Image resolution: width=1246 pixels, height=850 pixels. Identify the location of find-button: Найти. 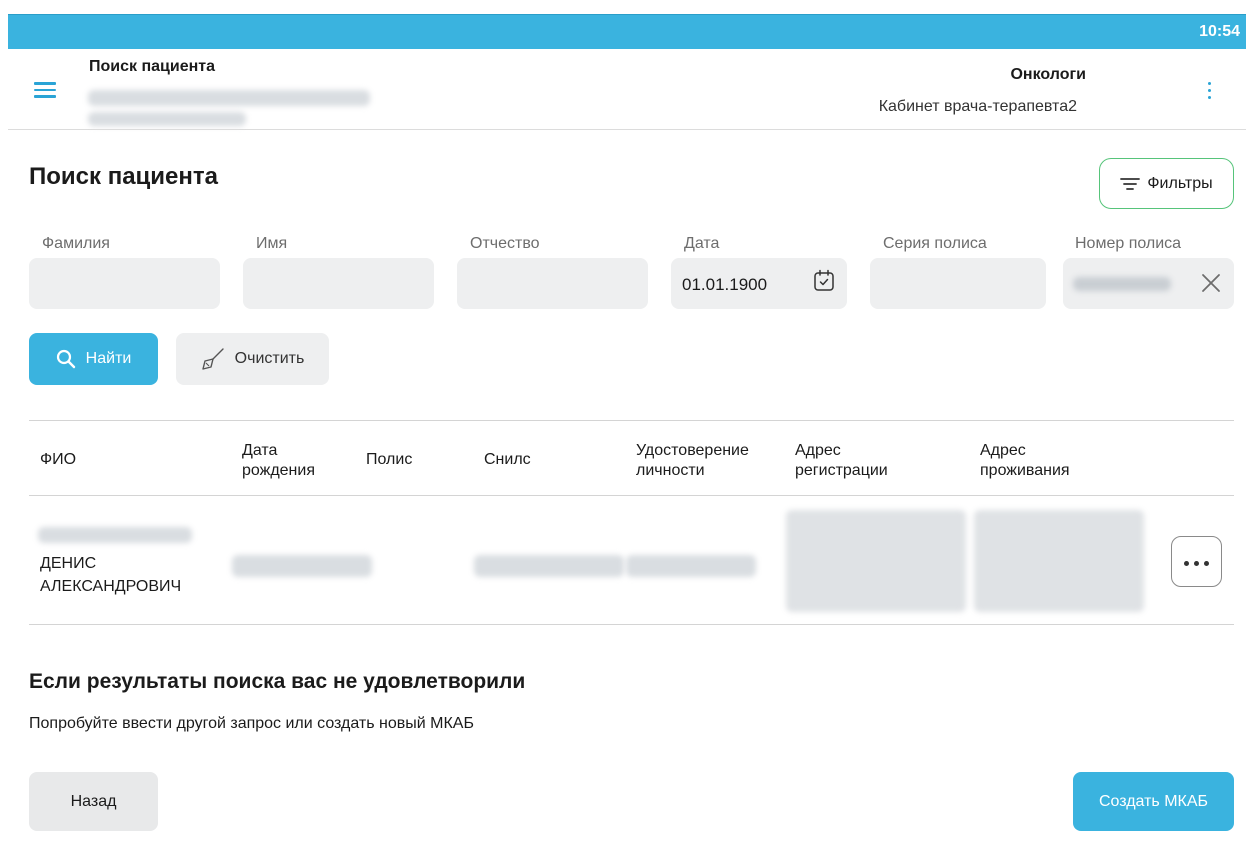
(93, 359).